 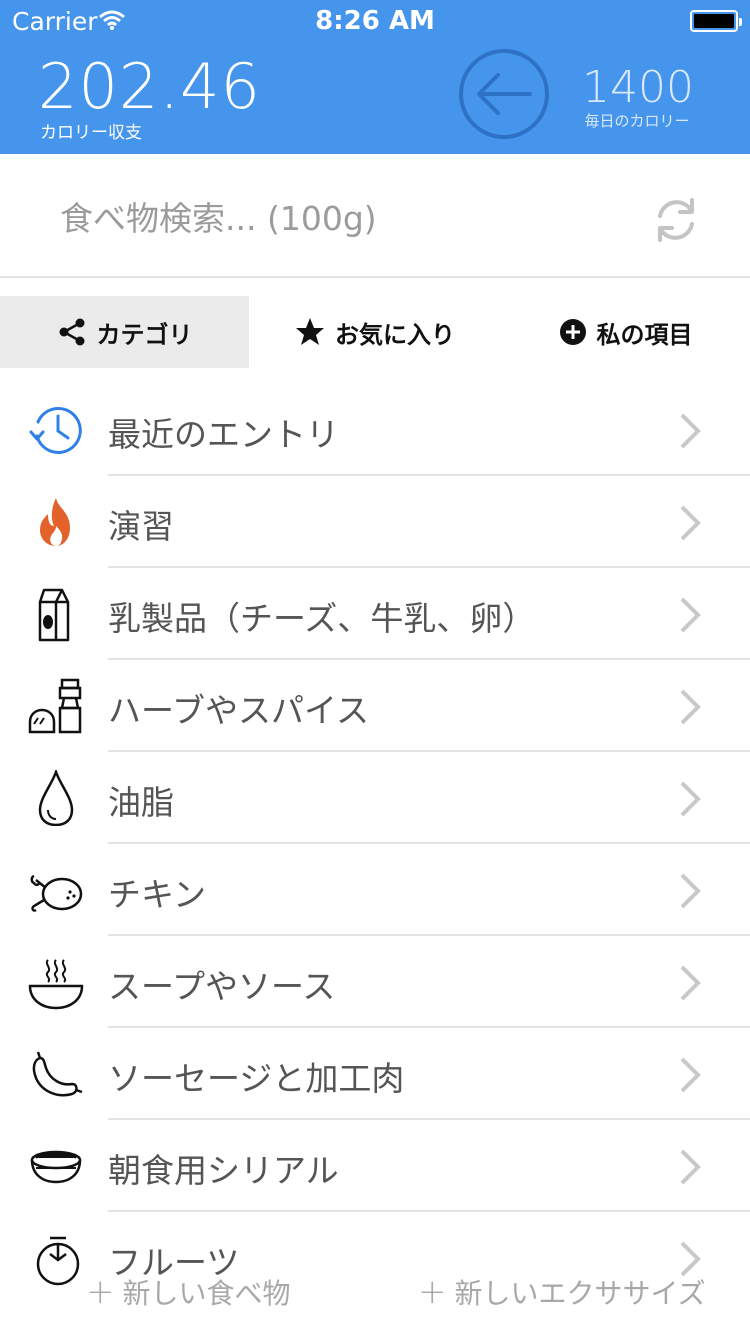 What do you see at coordinates (56, 798) in the screenshot?
I see `oil-drop-icon` at bounding box center [56, 798].